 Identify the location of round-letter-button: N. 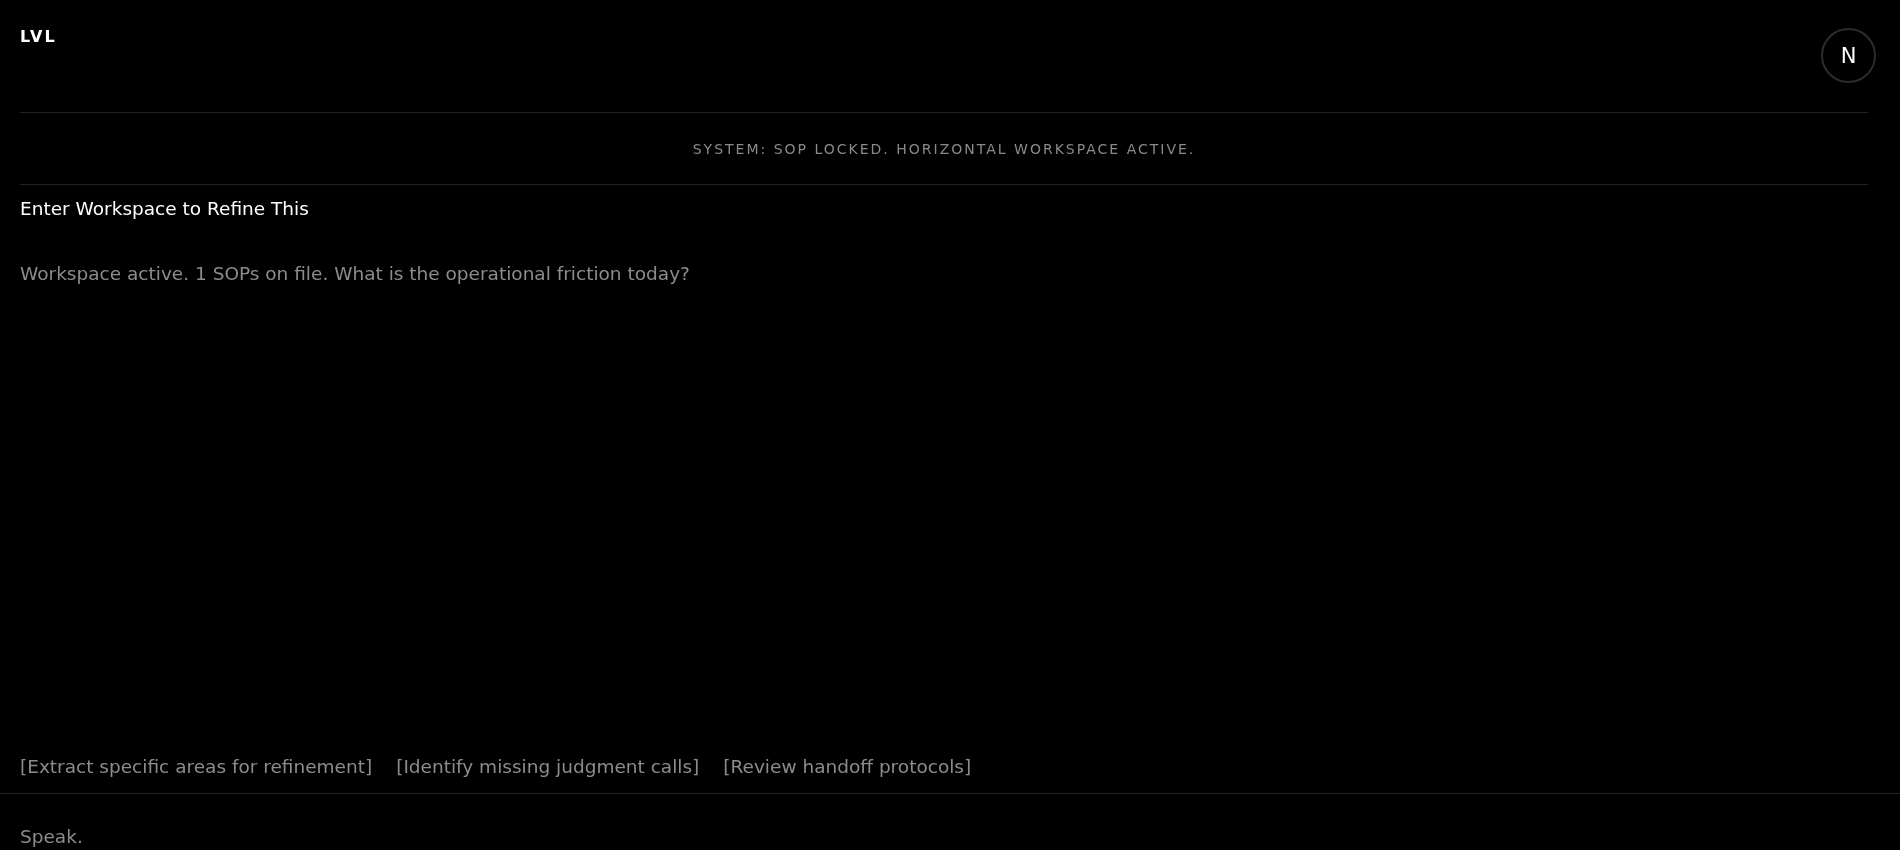
(1848, 55).